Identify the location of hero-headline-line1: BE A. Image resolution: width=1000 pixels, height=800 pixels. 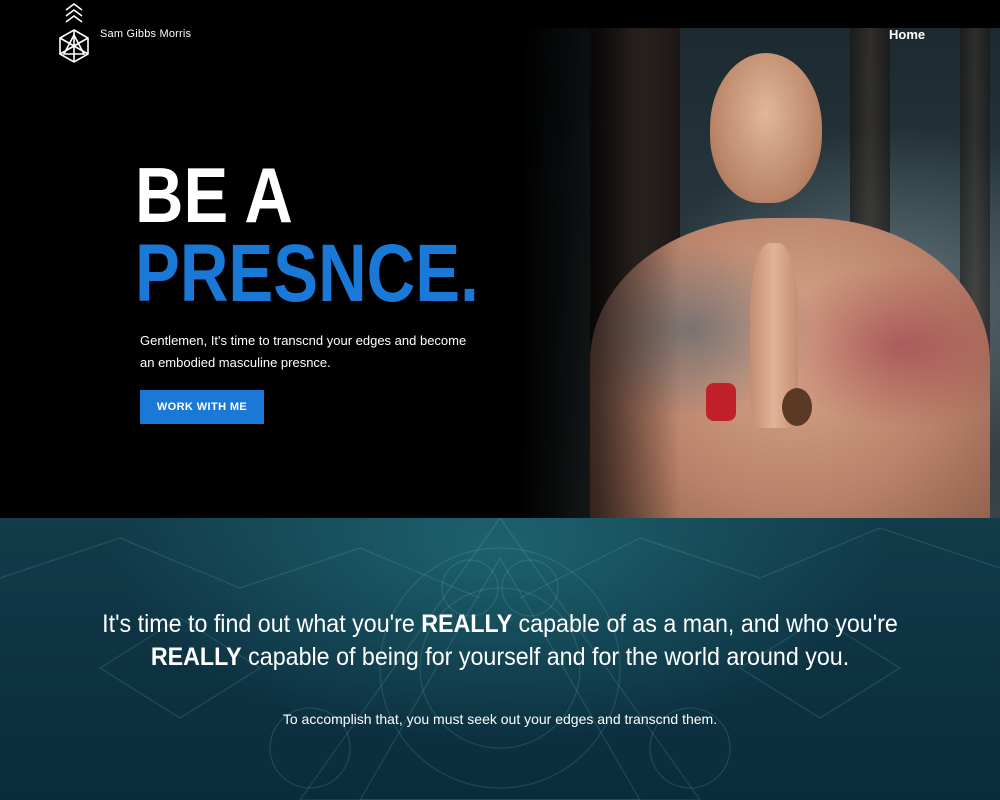
(214, 195).